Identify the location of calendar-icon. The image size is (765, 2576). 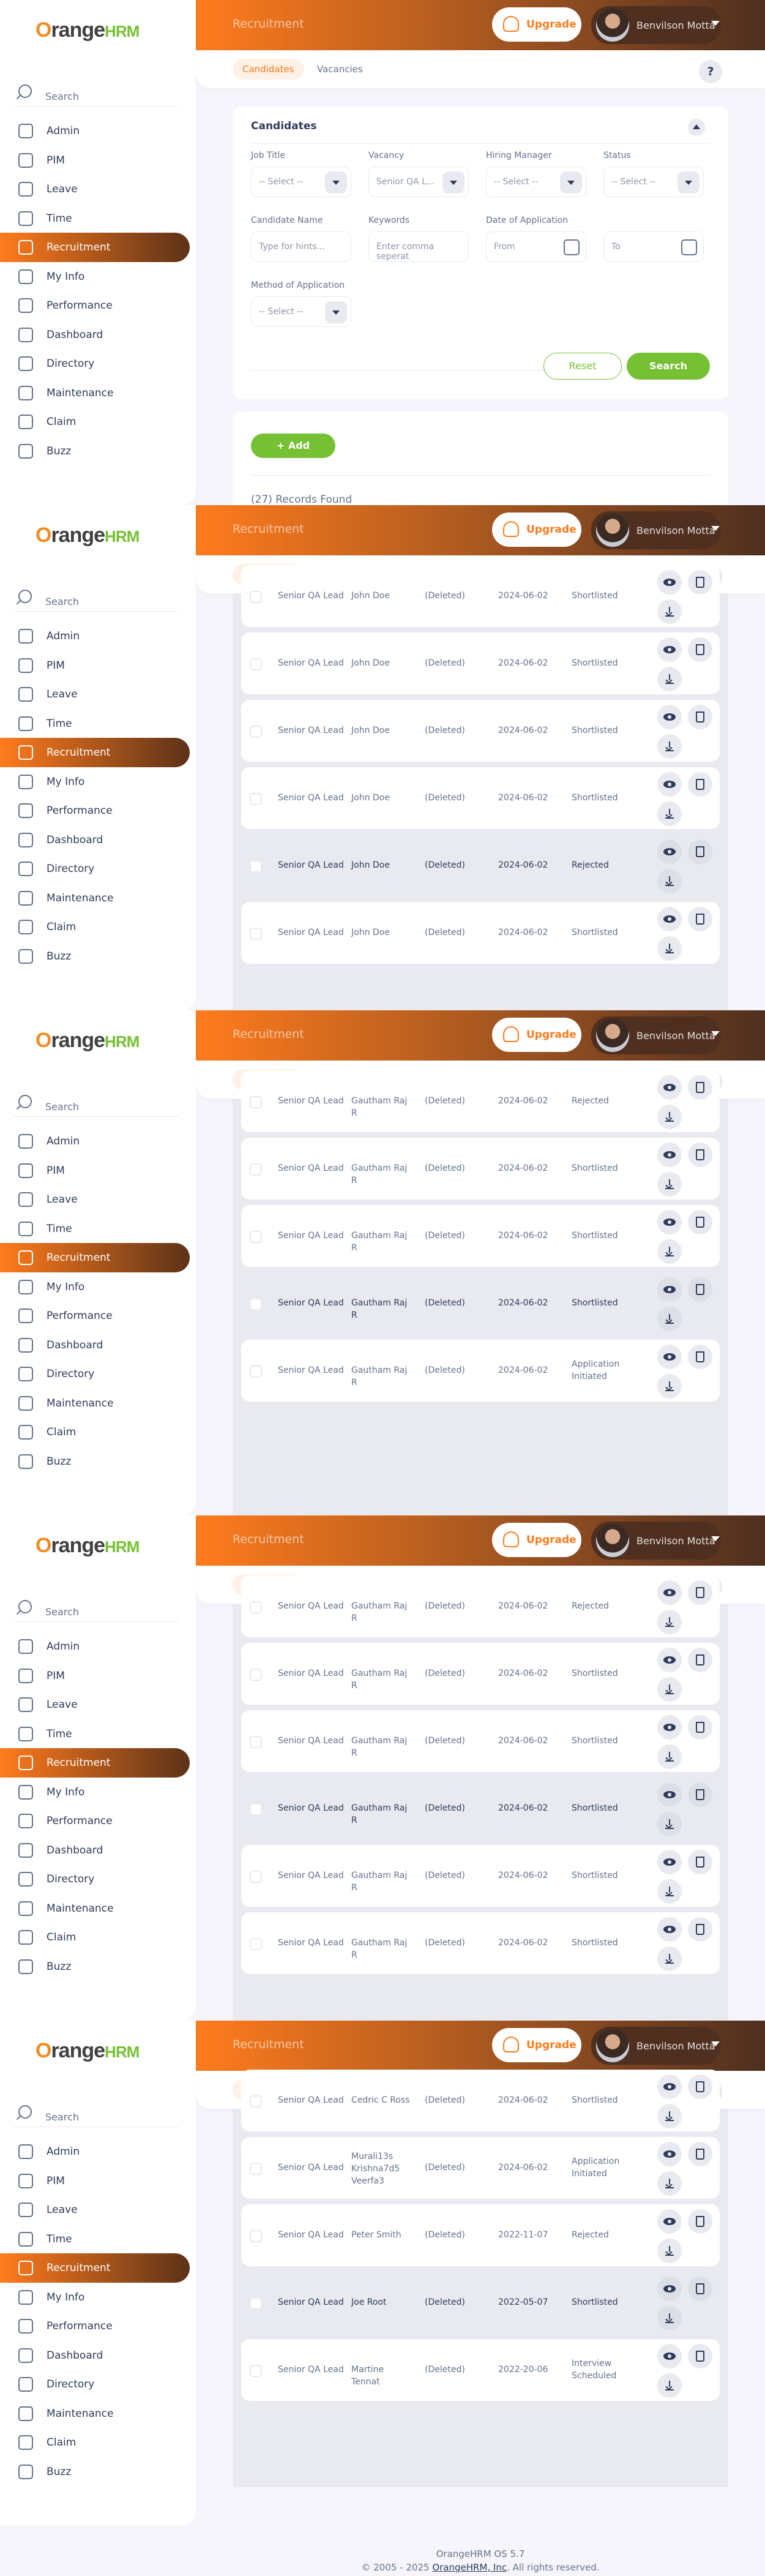
(689, 247).